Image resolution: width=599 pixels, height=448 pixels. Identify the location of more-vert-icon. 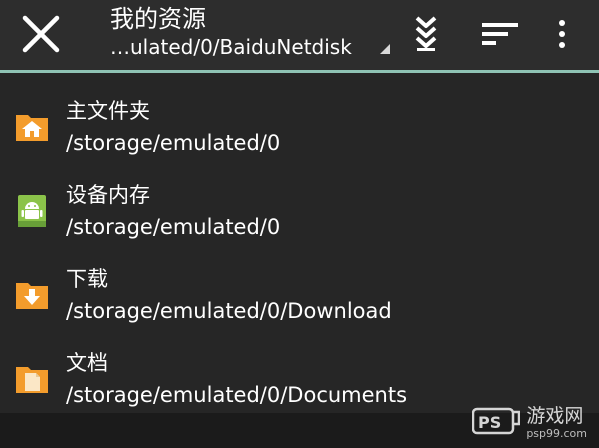
(562, 34).